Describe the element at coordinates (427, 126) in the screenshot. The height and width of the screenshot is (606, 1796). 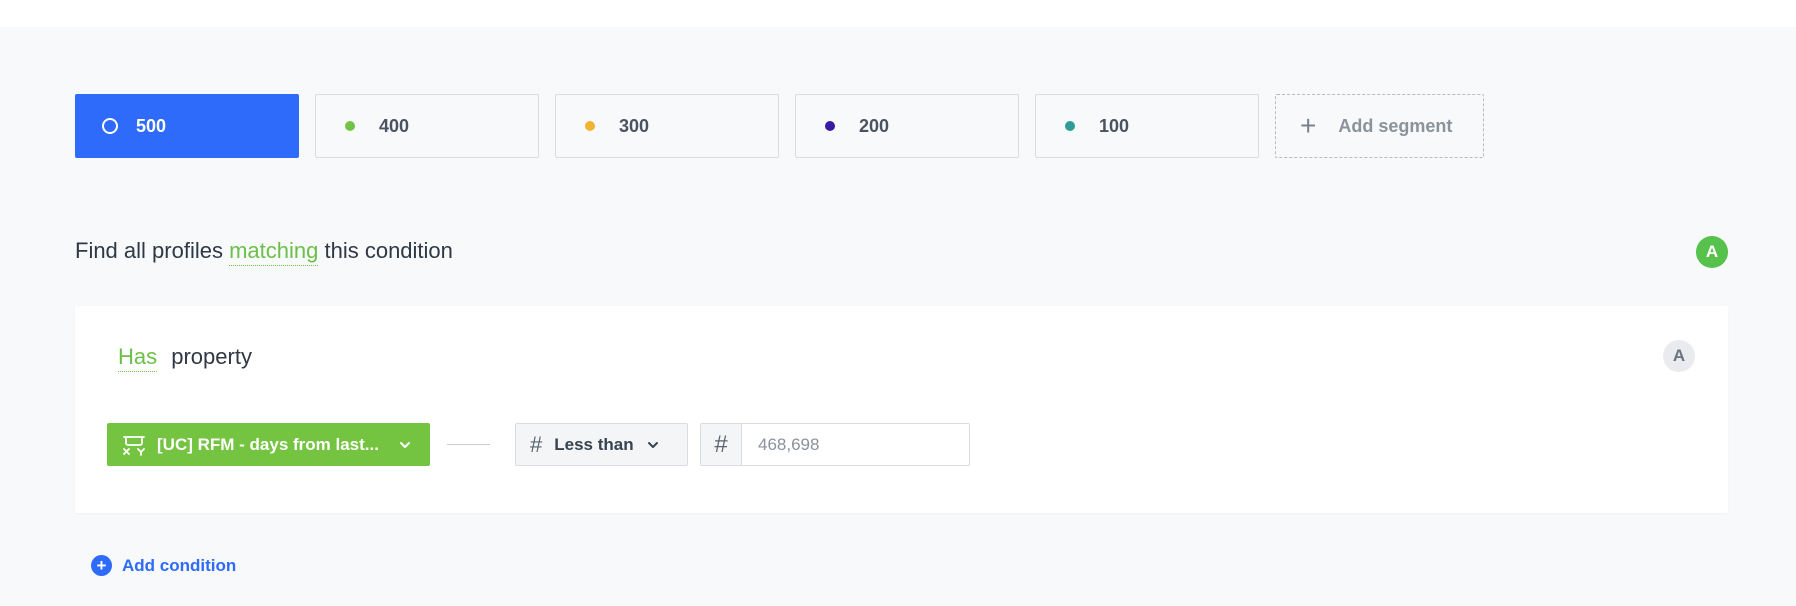
I see `segment-tab-400: 400` at that location.